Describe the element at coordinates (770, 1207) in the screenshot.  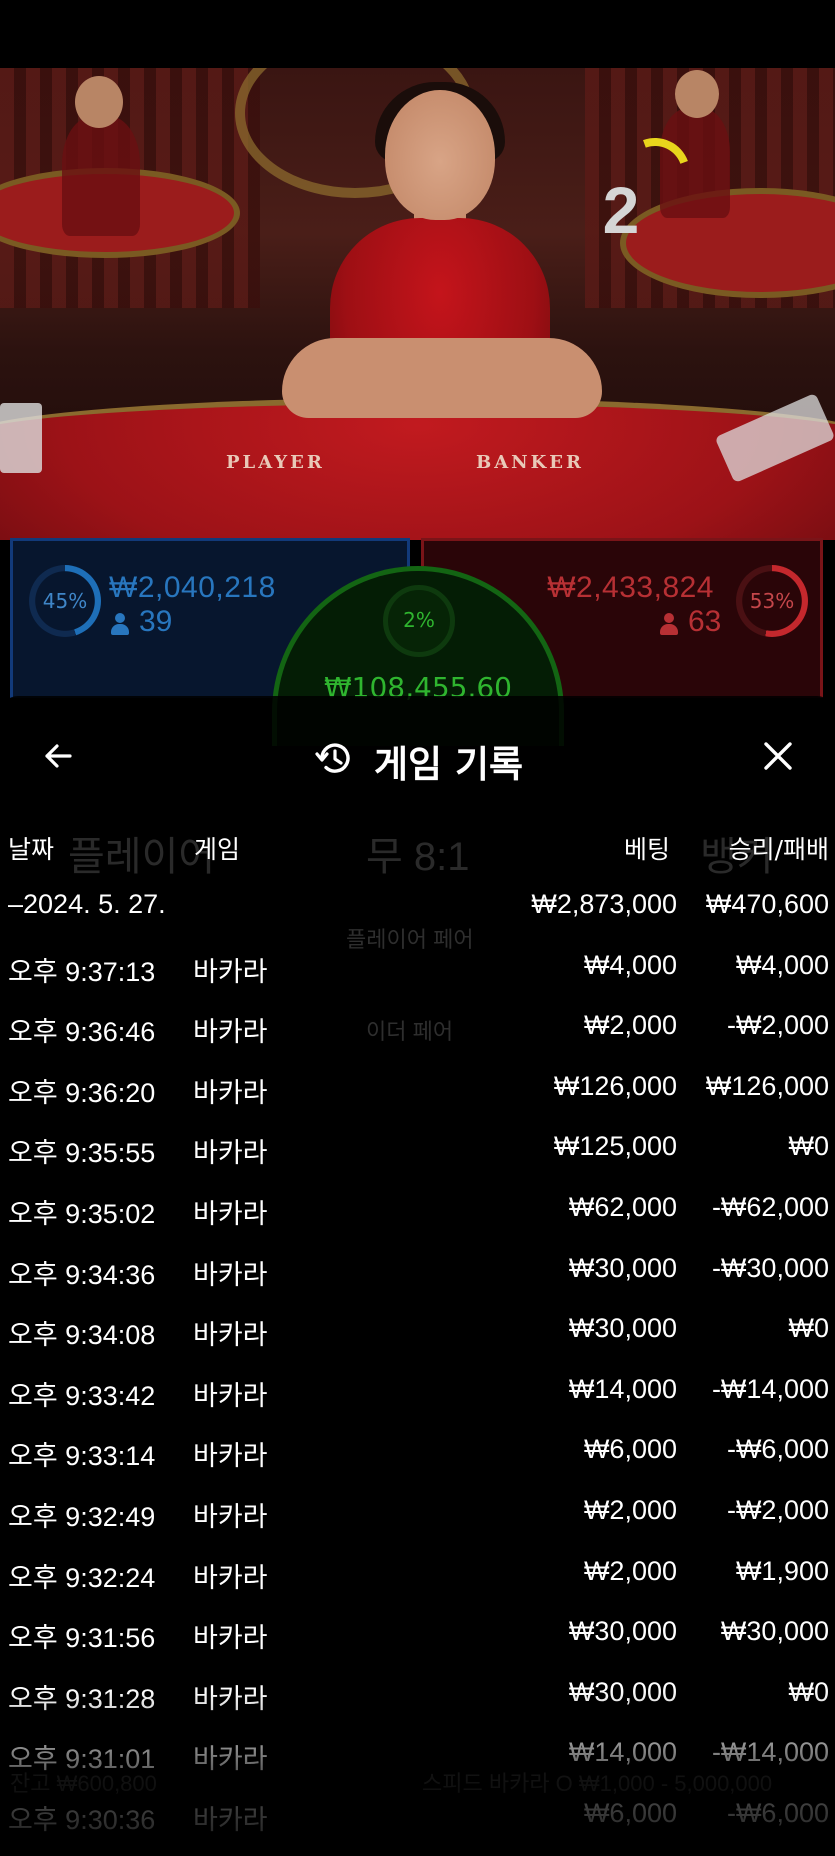
I see `history-row-result: -₩62,000` at that location.